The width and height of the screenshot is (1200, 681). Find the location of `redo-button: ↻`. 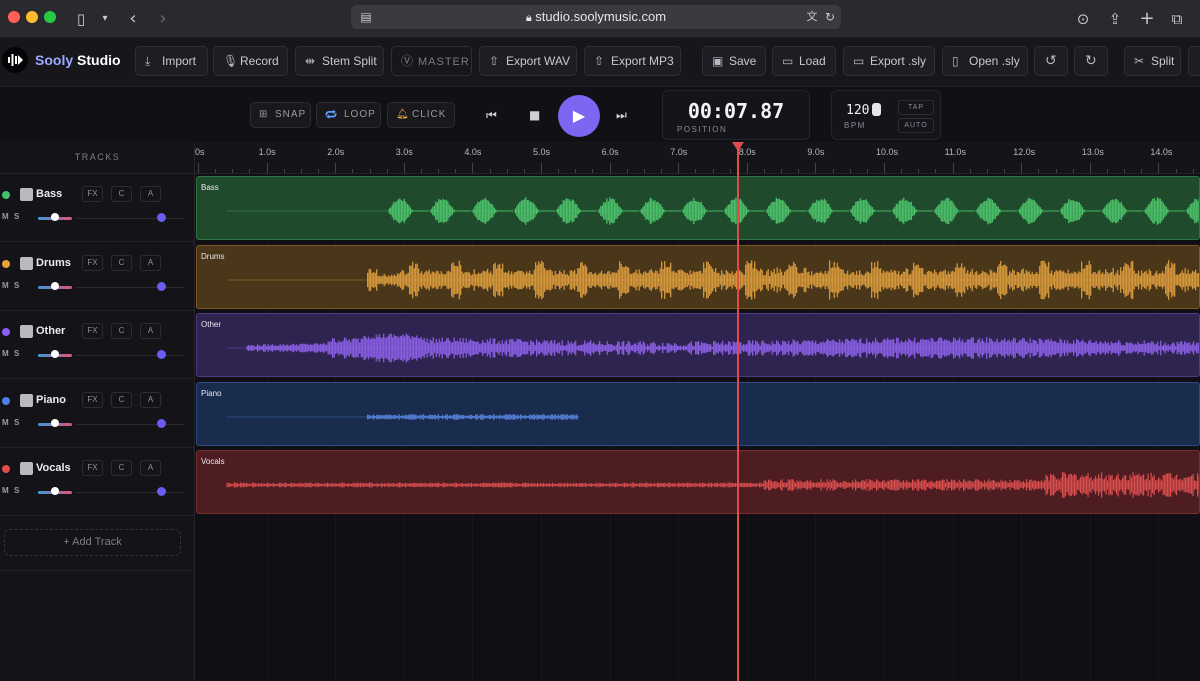

redo-button: ↻ is located at coordinates (1091, 61).